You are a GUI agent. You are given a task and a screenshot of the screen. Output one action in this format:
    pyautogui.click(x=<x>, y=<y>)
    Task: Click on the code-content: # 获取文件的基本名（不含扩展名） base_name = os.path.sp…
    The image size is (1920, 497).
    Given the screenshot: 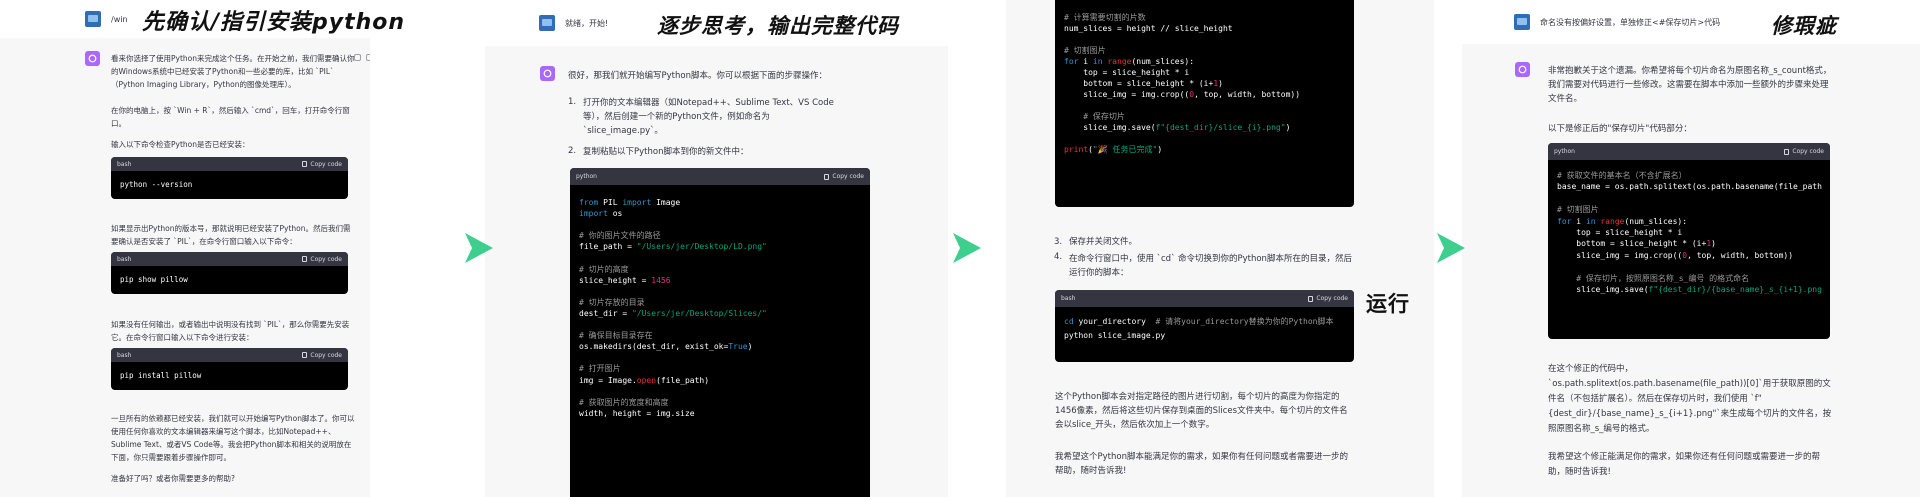 What is the action you would take?
    pyautogui.click(x=1689, y=233)
    